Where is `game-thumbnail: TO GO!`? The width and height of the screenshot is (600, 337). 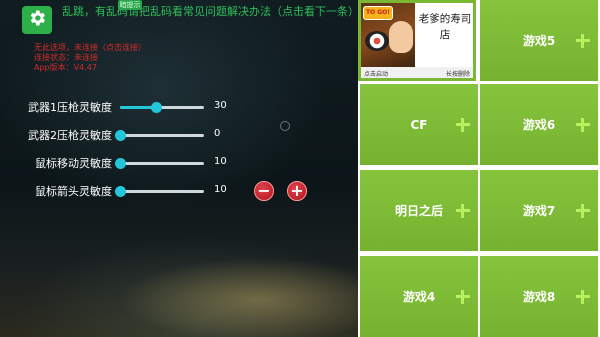 game-thumbnail: TO GO! is located at coordinates (388, 35).